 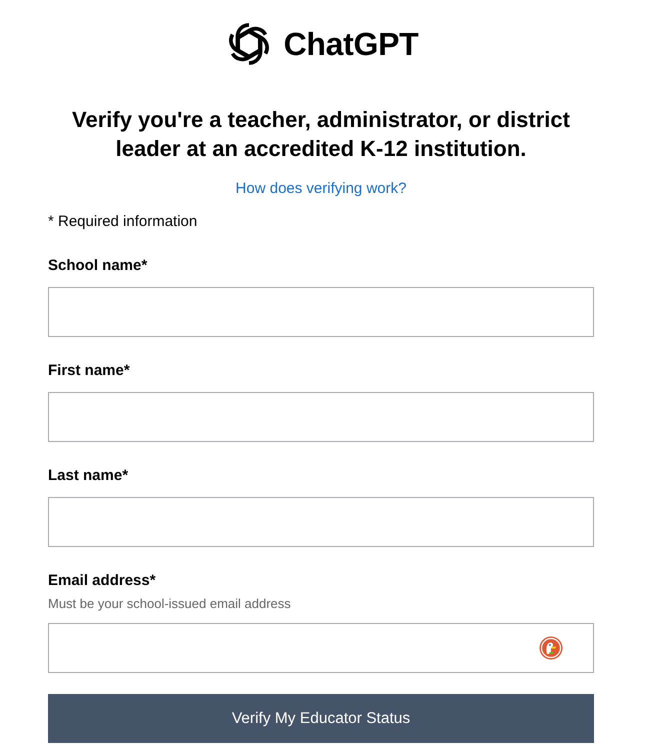 What do you see at coordinates (123, 222) in the screenshot?
I see `required-note: * Required information` at bounding box center [123, 222].